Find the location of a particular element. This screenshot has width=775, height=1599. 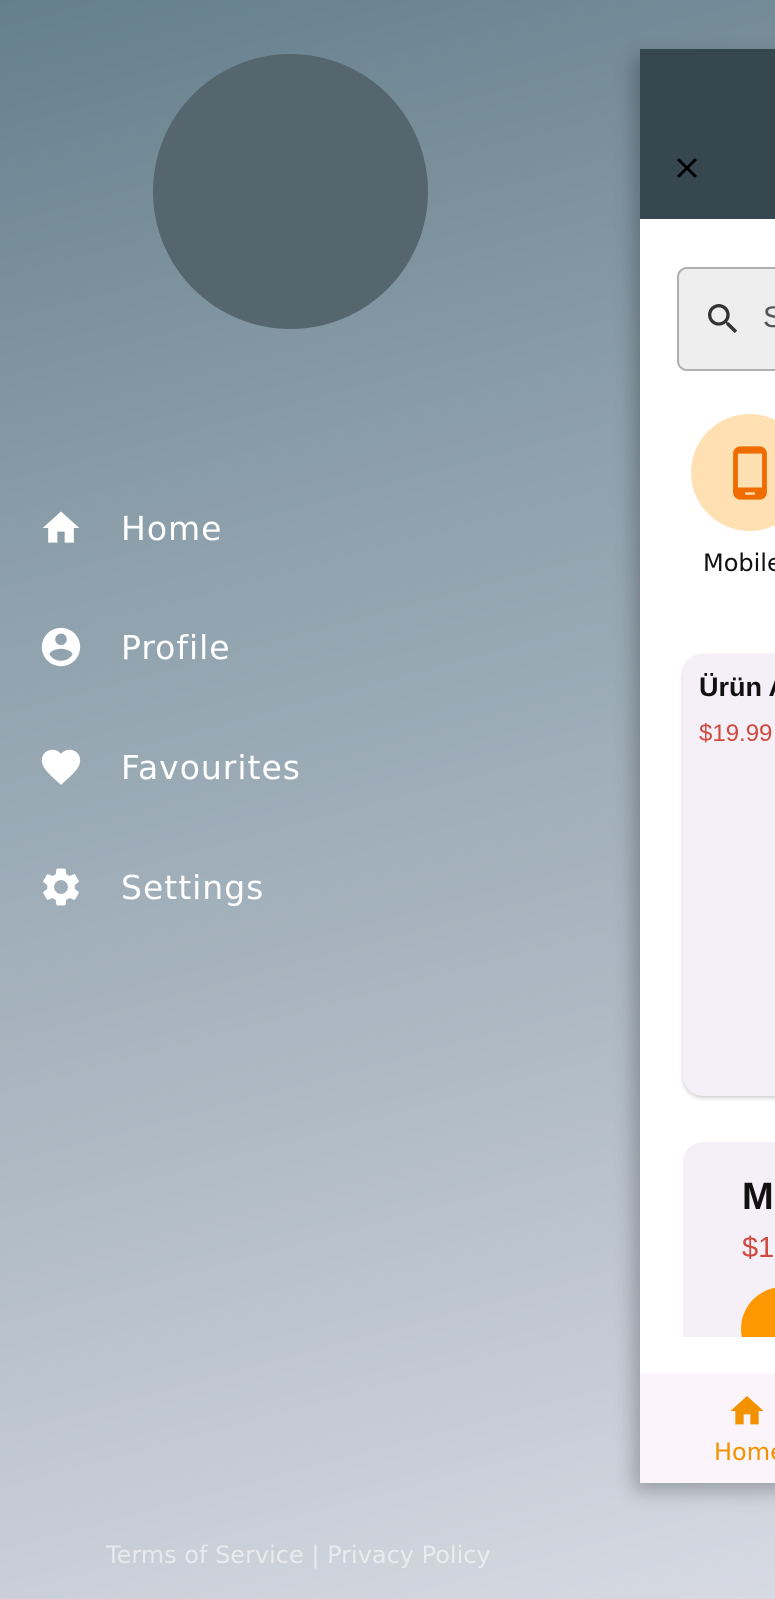

add-to-cart-button is located at coordinates (758, 1312).